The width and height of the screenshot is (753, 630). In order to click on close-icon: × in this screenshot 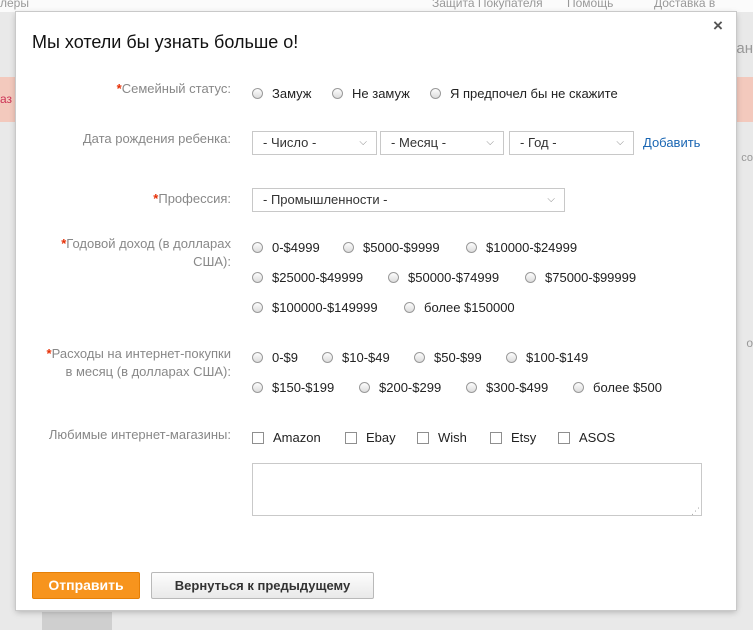, I will do `click(718, 26)`.